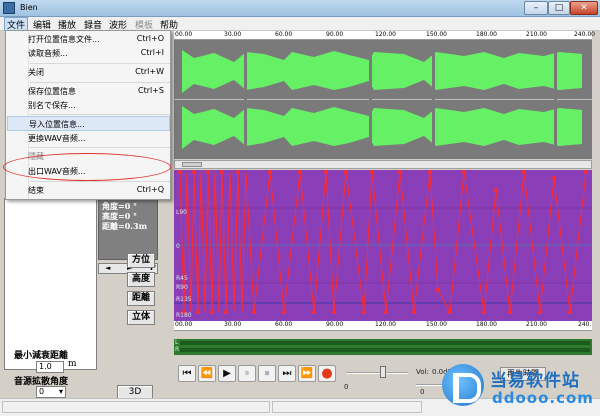  What do you see at coordinates (60, 391) in the screenshot?
I see `chevron-down-icon: ▾` at bounding box center [60, 391].